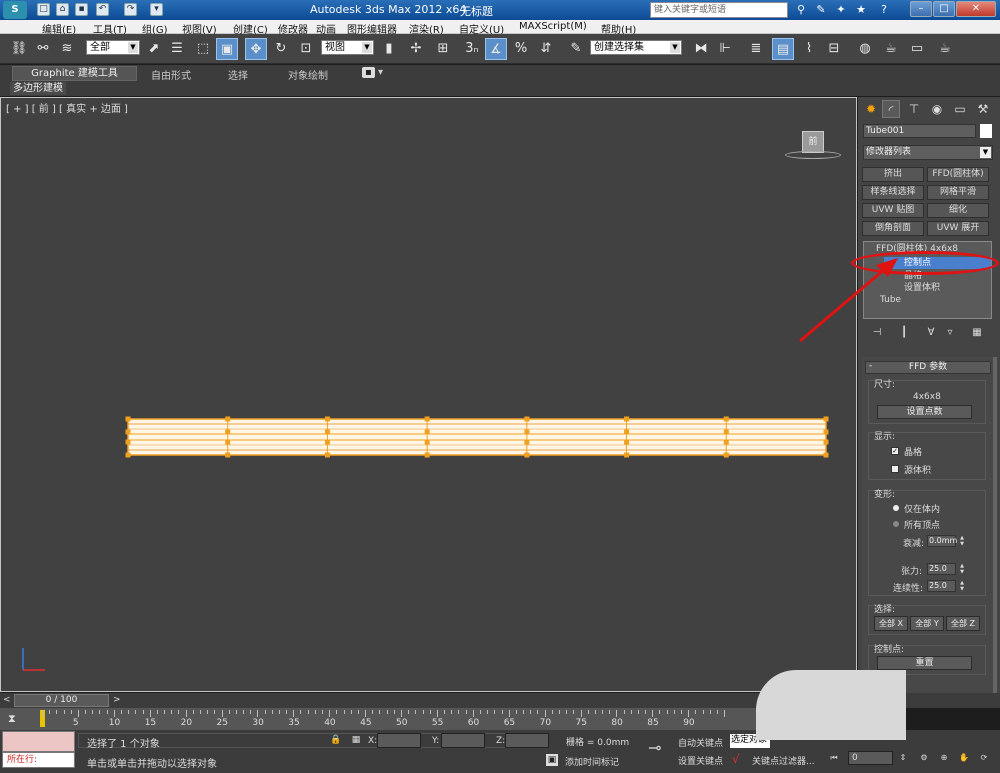 The width and height of the screenshot is (1000, 773). I want to click on absolute-mode-icon: ▦, so click(356, 740).